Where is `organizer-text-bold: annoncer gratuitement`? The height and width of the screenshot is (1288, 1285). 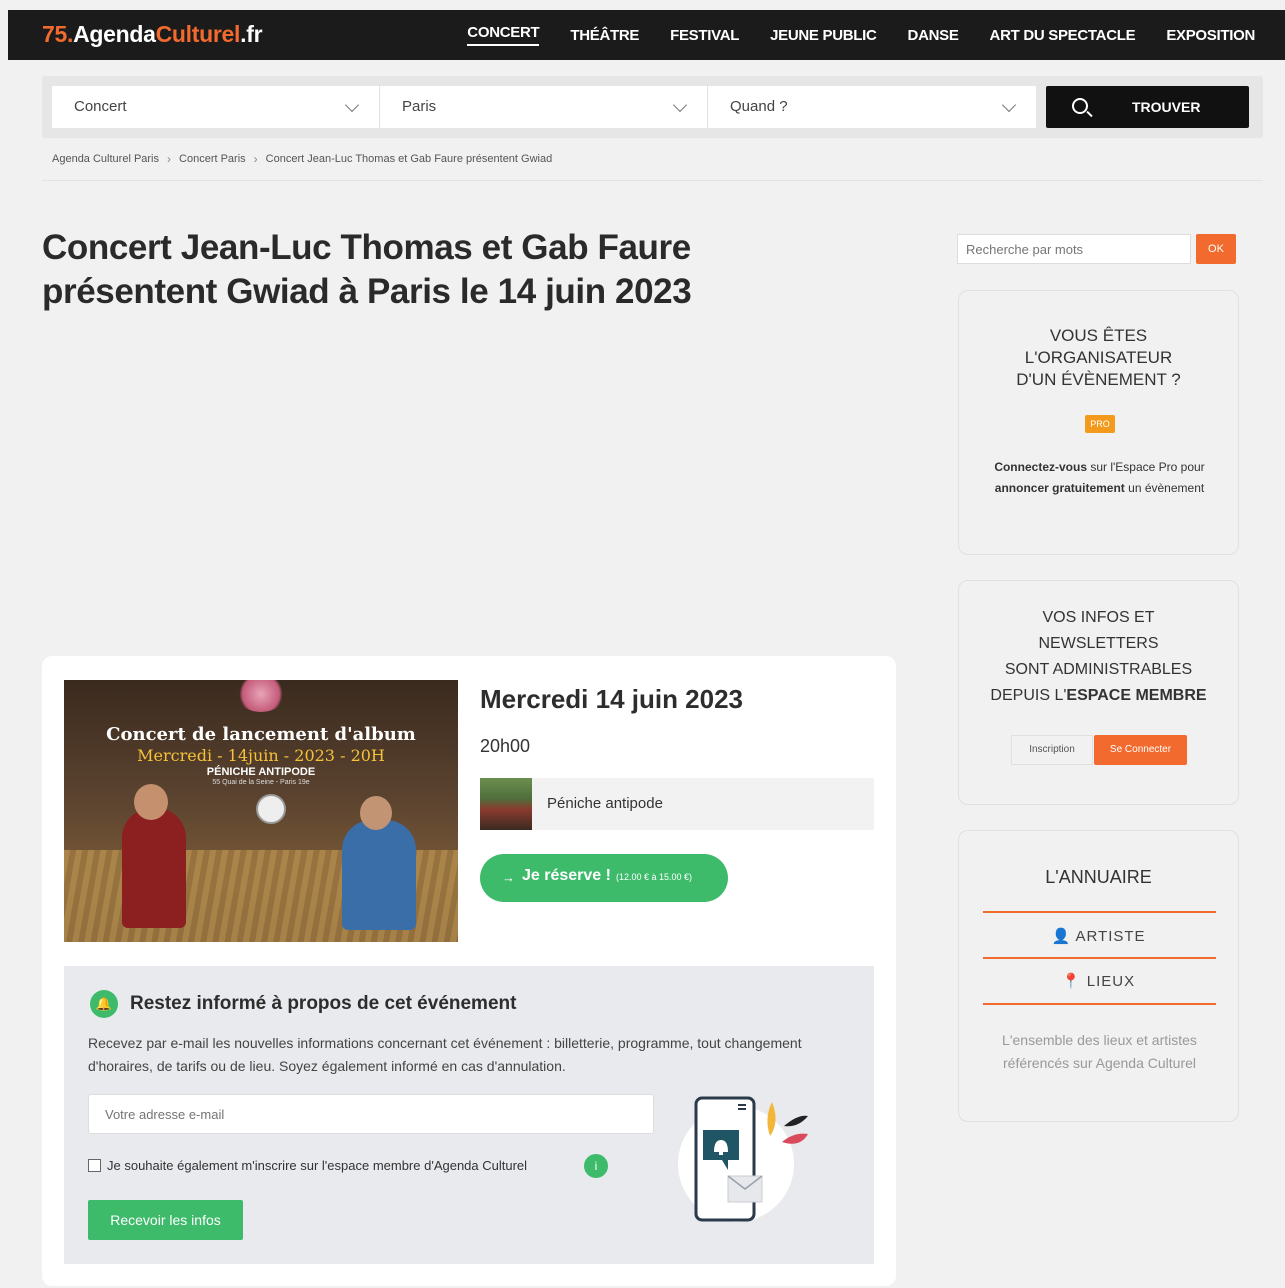 organizer-text-bold: annoncer gratuitement is located at coordinates (1059, 488).